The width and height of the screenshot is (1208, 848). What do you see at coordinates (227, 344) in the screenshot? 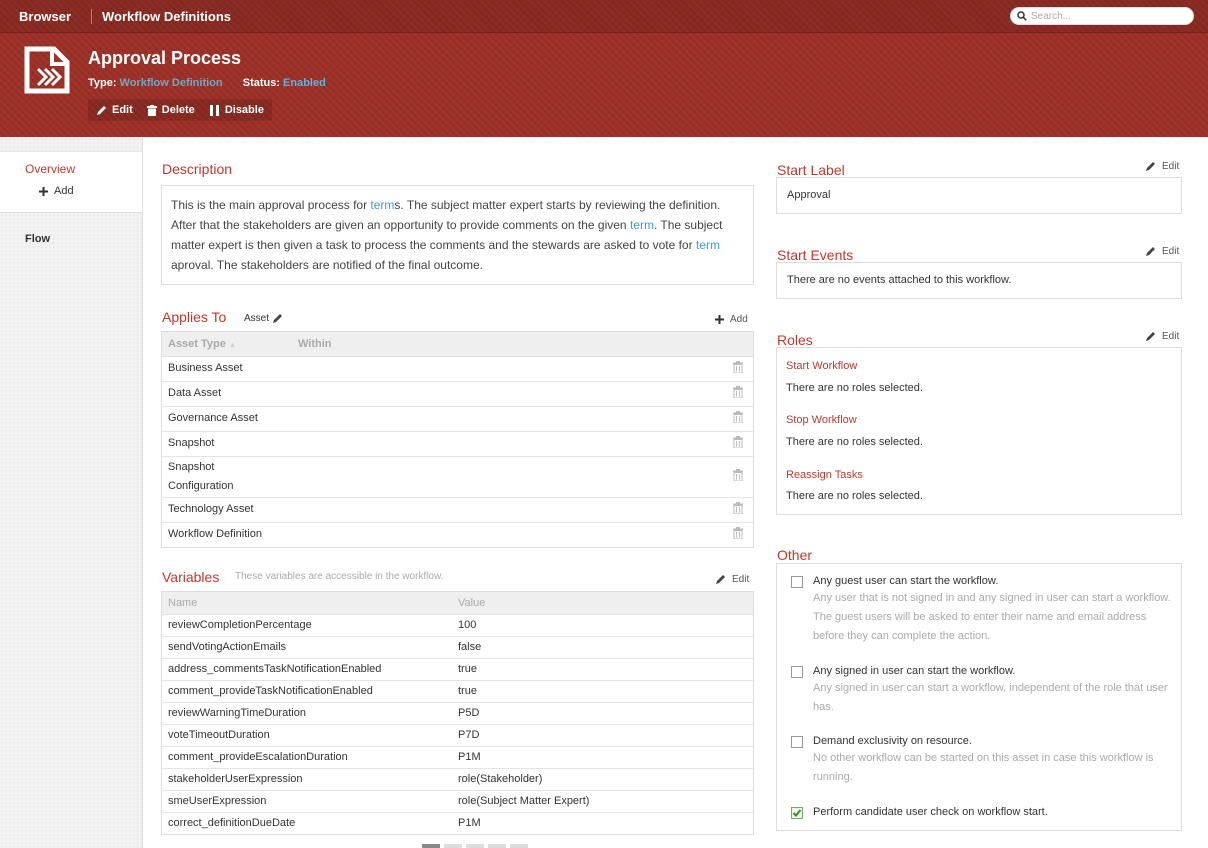
I see `column-header-asset-type: Asset Type ▲` at bounding box center [227, 344].